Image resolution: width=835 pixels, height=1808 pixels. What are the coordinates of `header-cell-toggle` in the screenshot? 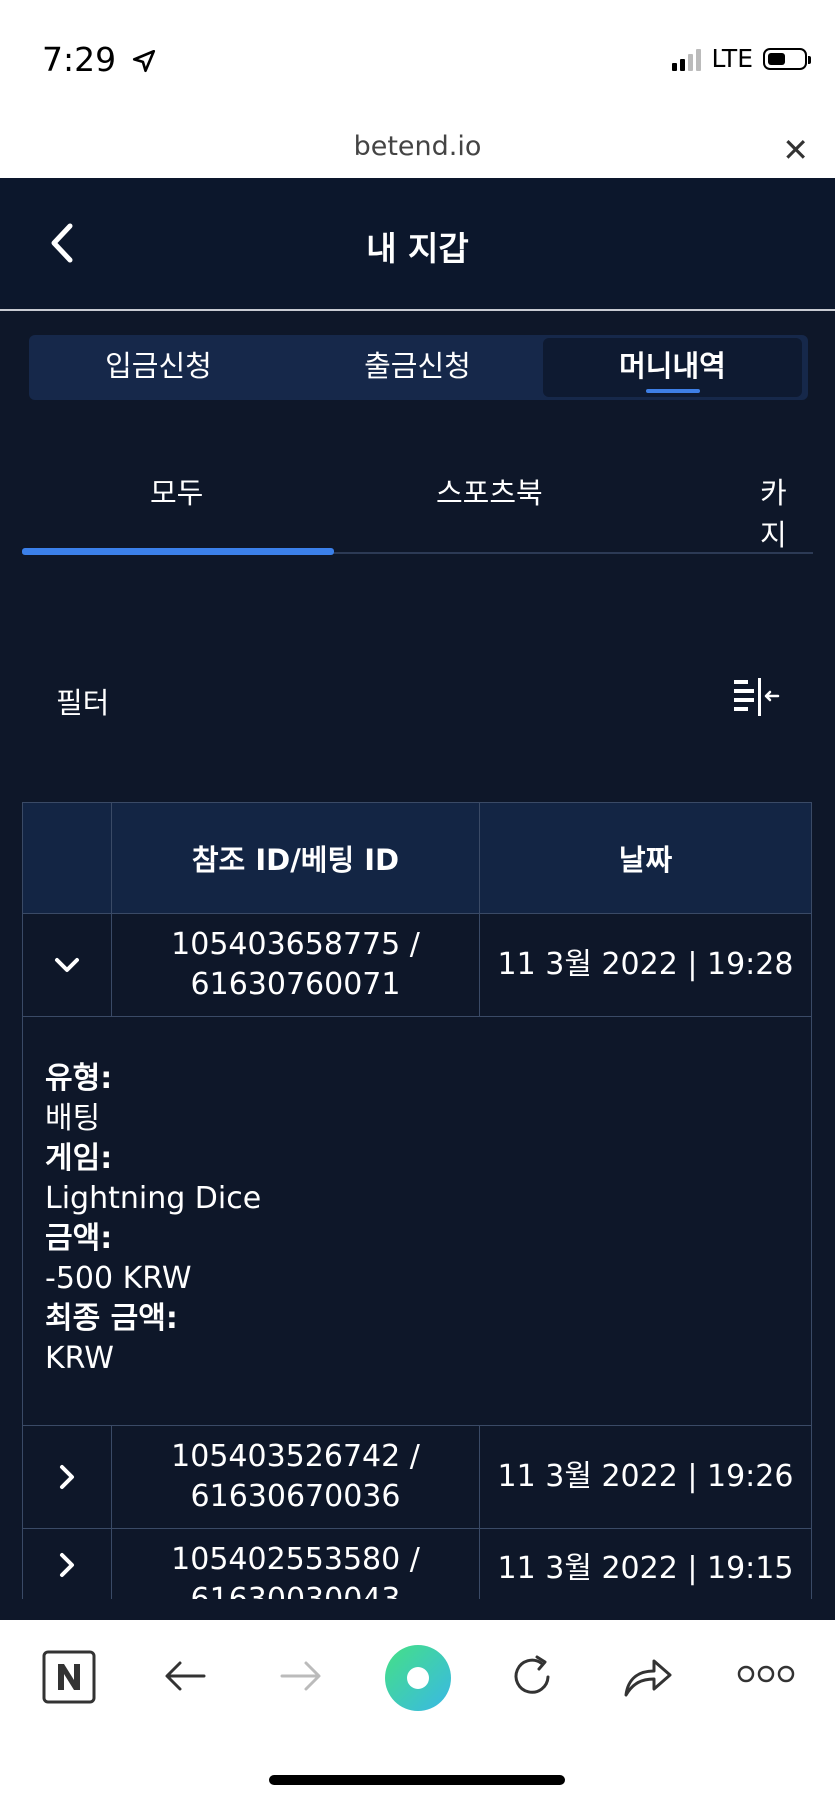 It's located at (67, 858).